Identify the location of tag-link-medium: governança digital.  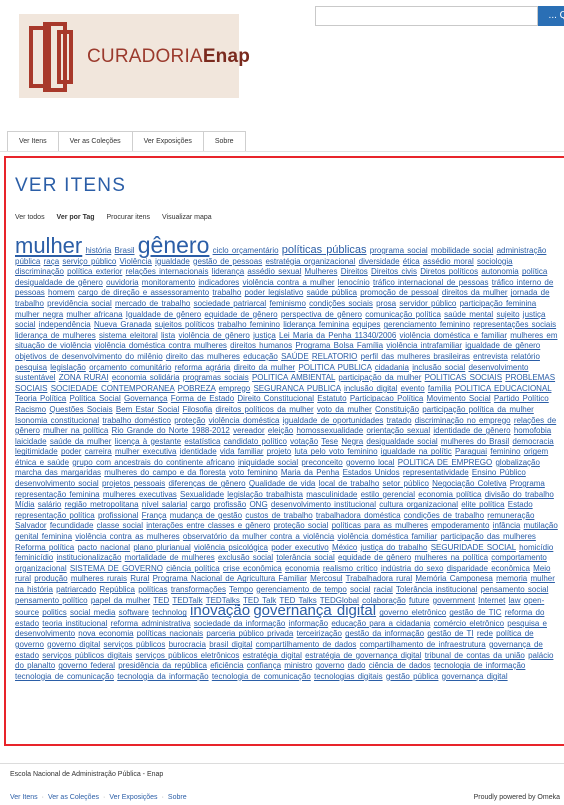
(314, 610).